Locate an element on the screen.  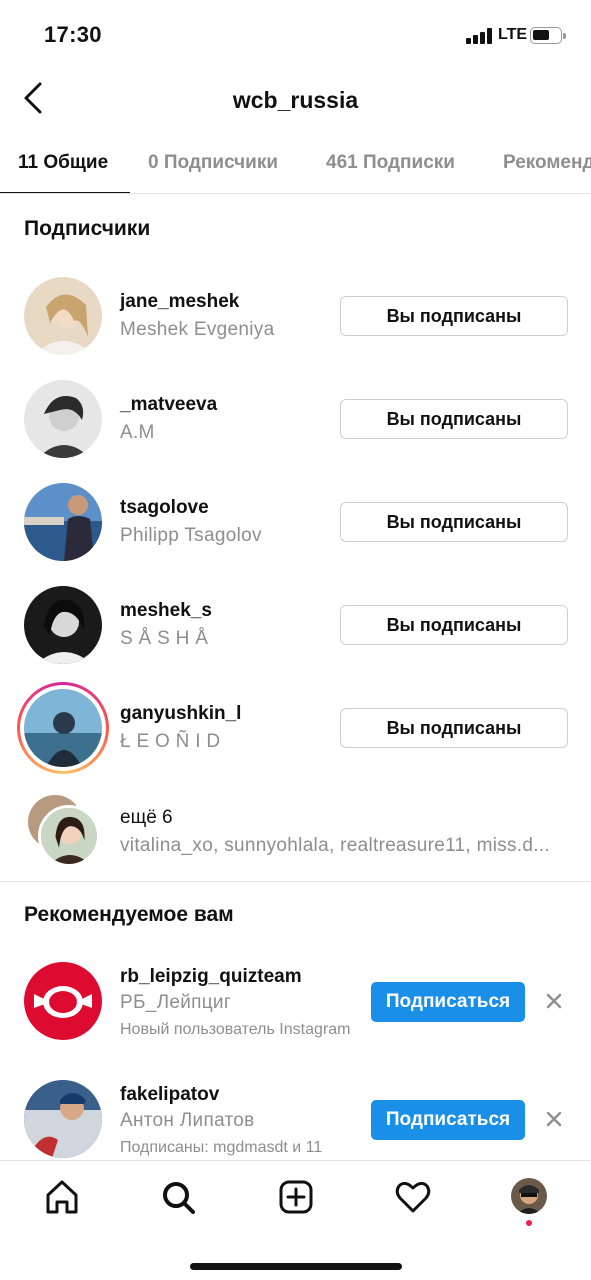
search-icon is located at coordinates (178, 1197).